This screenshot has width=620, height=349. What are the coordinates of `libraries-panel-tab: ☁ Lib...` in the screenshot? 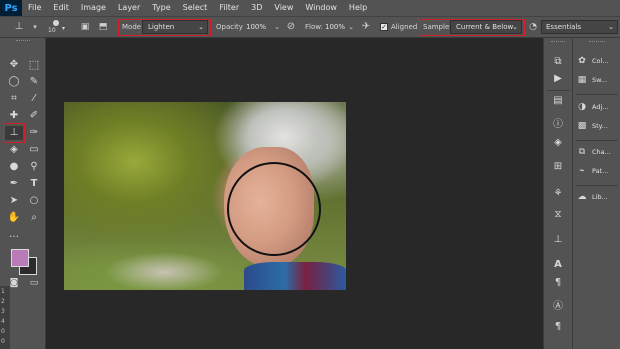 It's located at (597, 197).